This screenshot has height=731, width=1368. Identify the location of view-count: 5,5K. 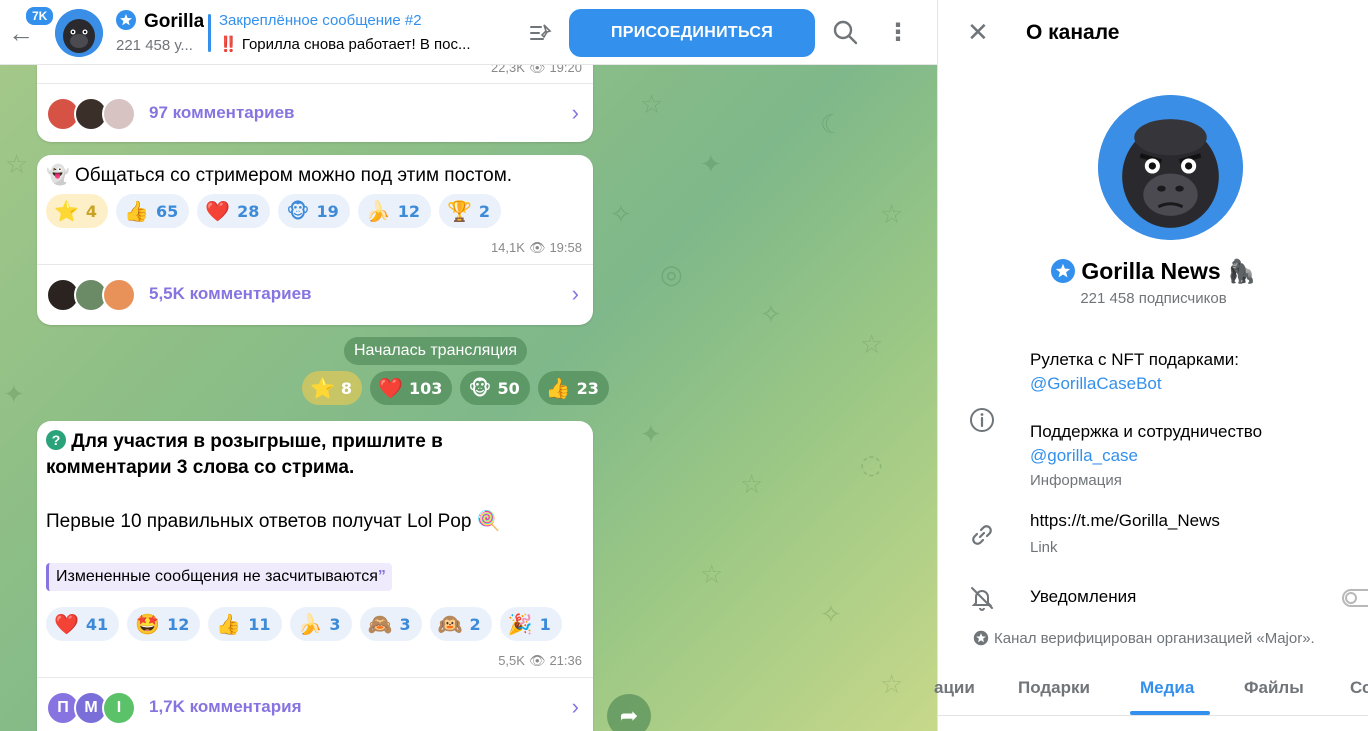
(511, 660).